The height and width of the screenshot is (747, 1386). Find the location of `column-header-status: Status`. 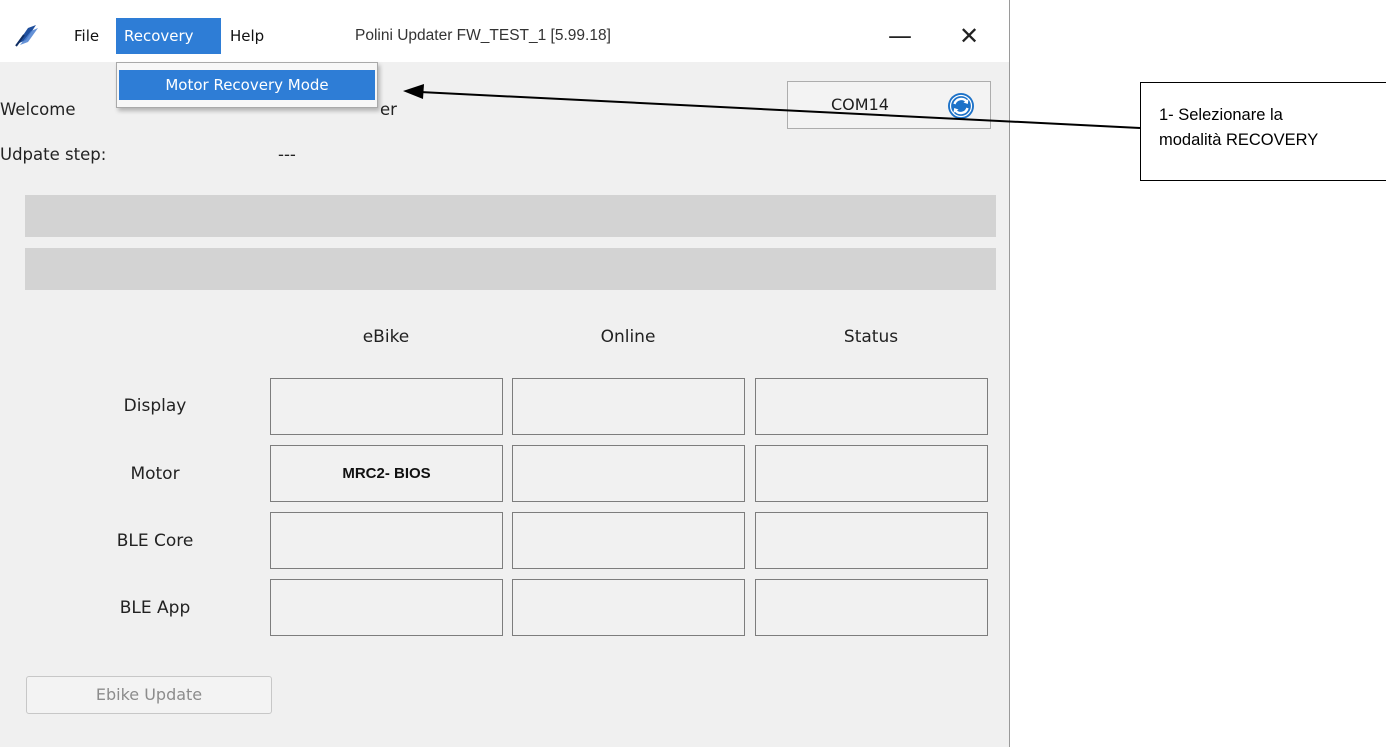

column-header-status: Status is located at coordinates (871, 337).